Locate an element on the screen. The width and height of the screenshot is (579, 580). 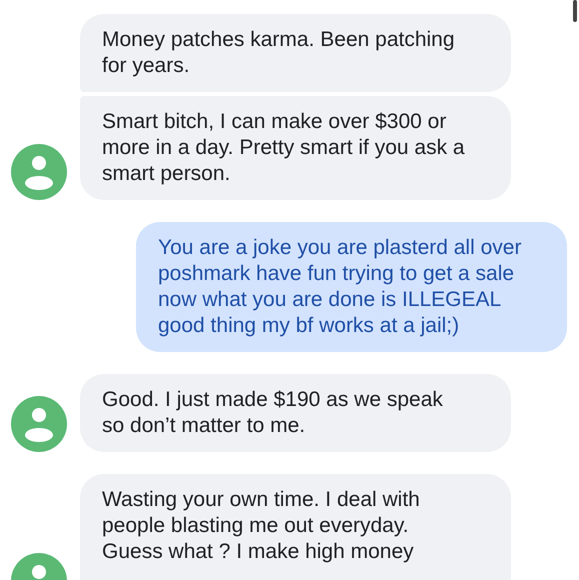
message-bubble: Smart bitch, I can make over $300 or more in a day. Pretty smart if you ask a smart person. is located at coordinates (295, 148).